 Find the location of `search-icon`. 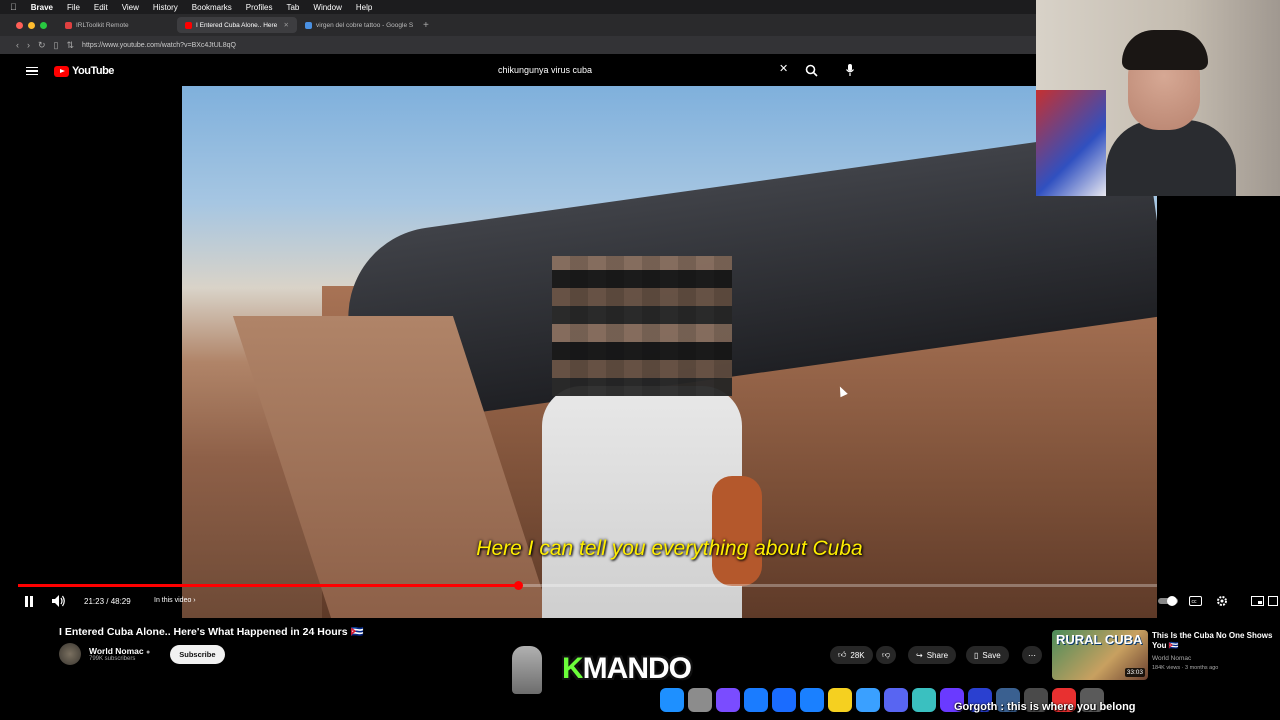

search-icon is located at coordinates (811, 70).